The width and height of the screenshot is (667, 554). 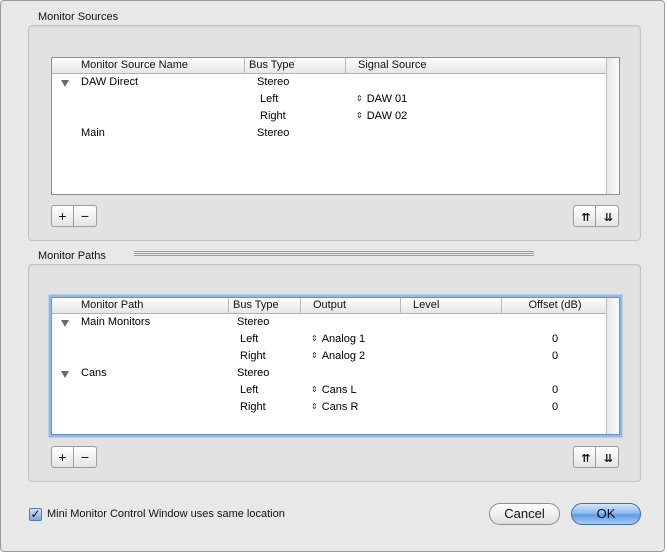 I want to click on table-row: Cans Stereo, so click(x=329, y=373).